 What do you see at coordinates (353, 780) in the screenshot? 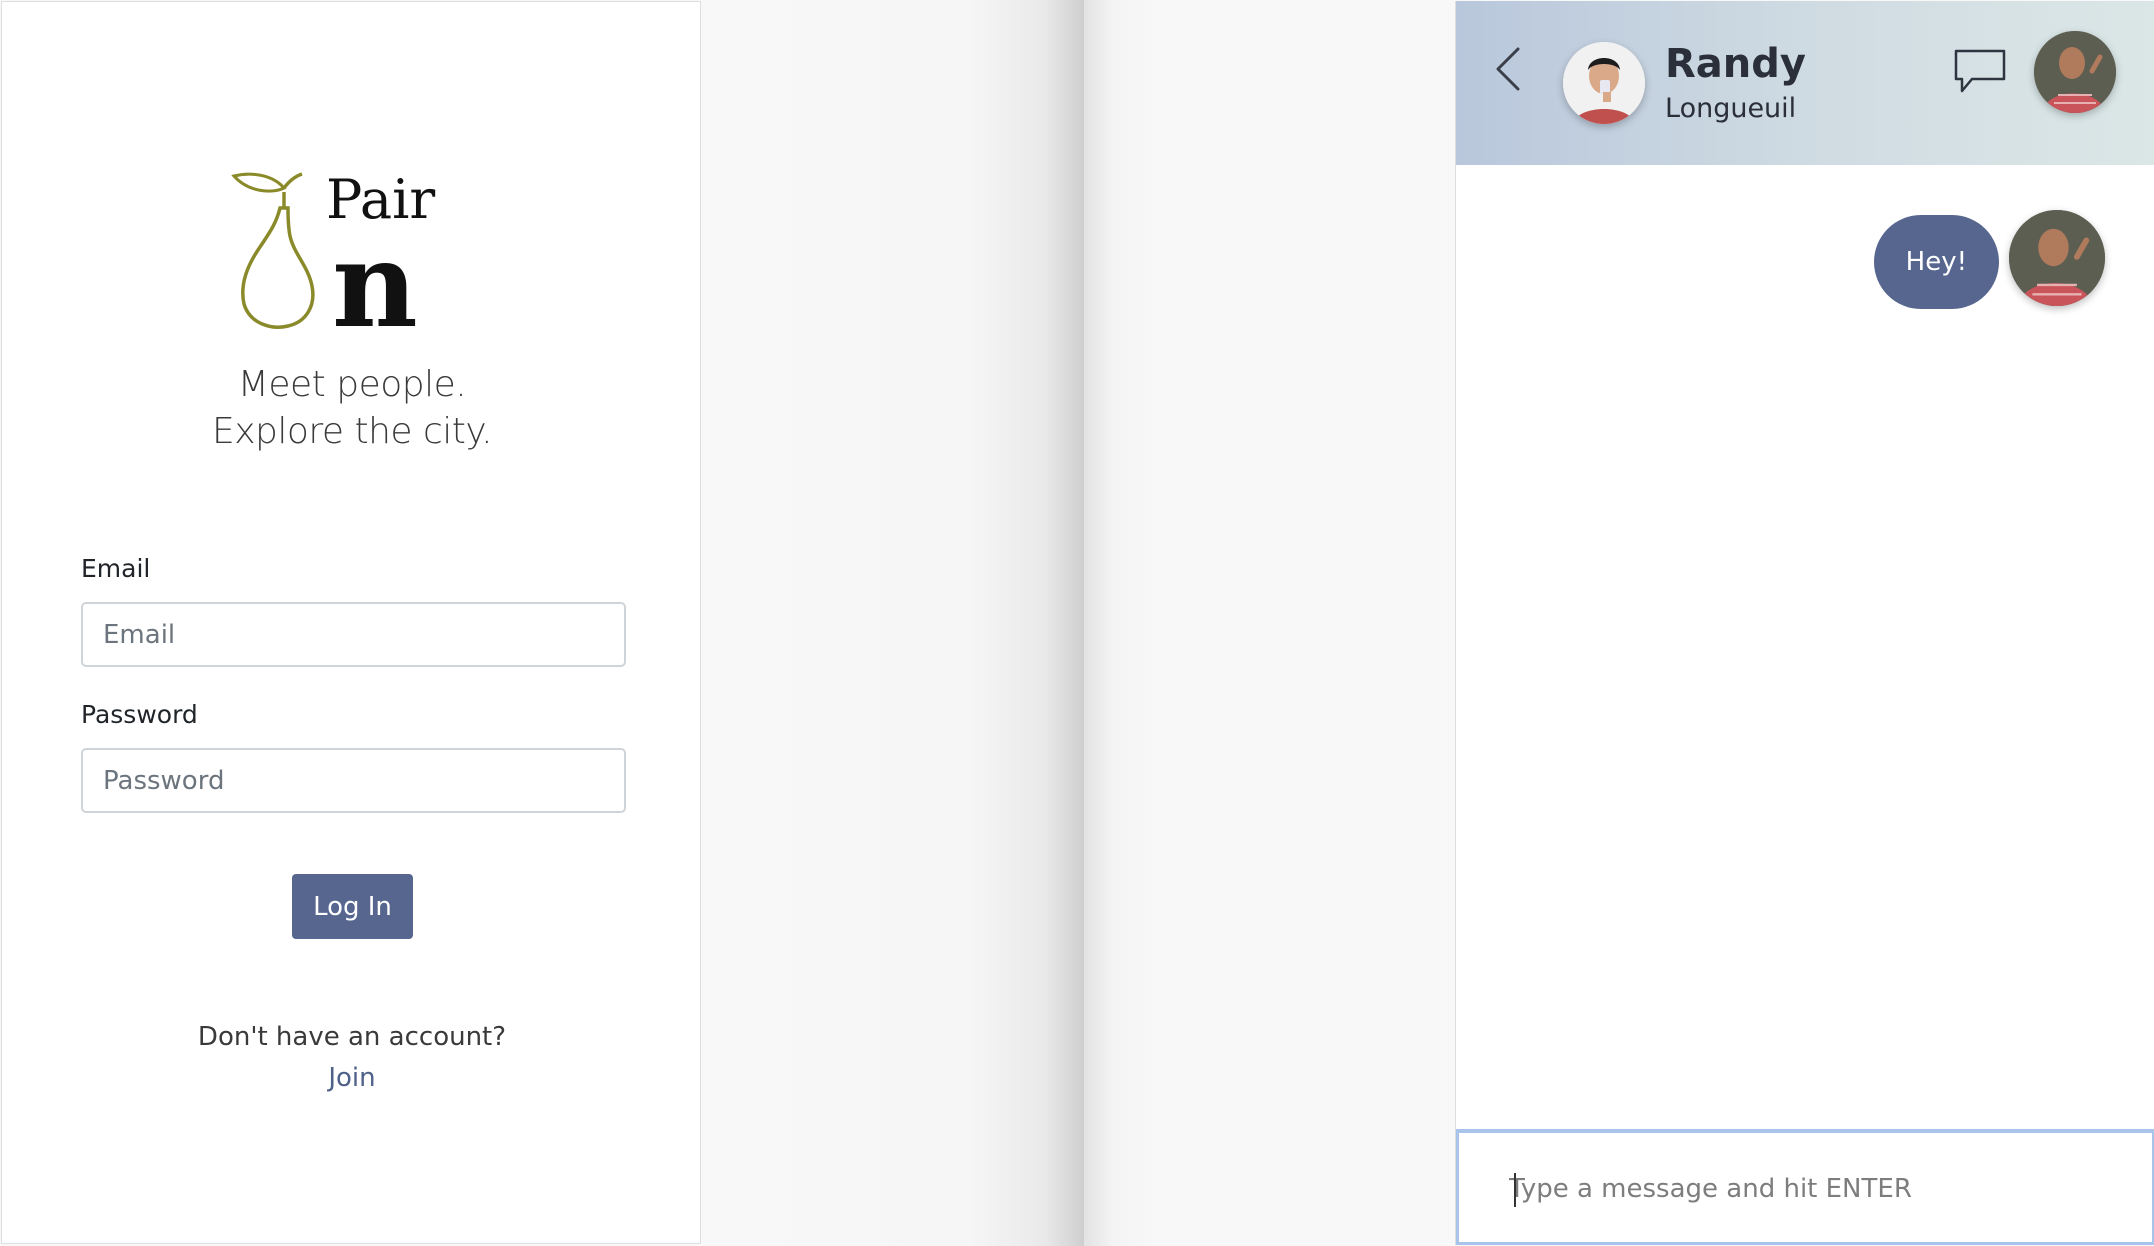
I see `password-field` at bounding box center [353, 780].